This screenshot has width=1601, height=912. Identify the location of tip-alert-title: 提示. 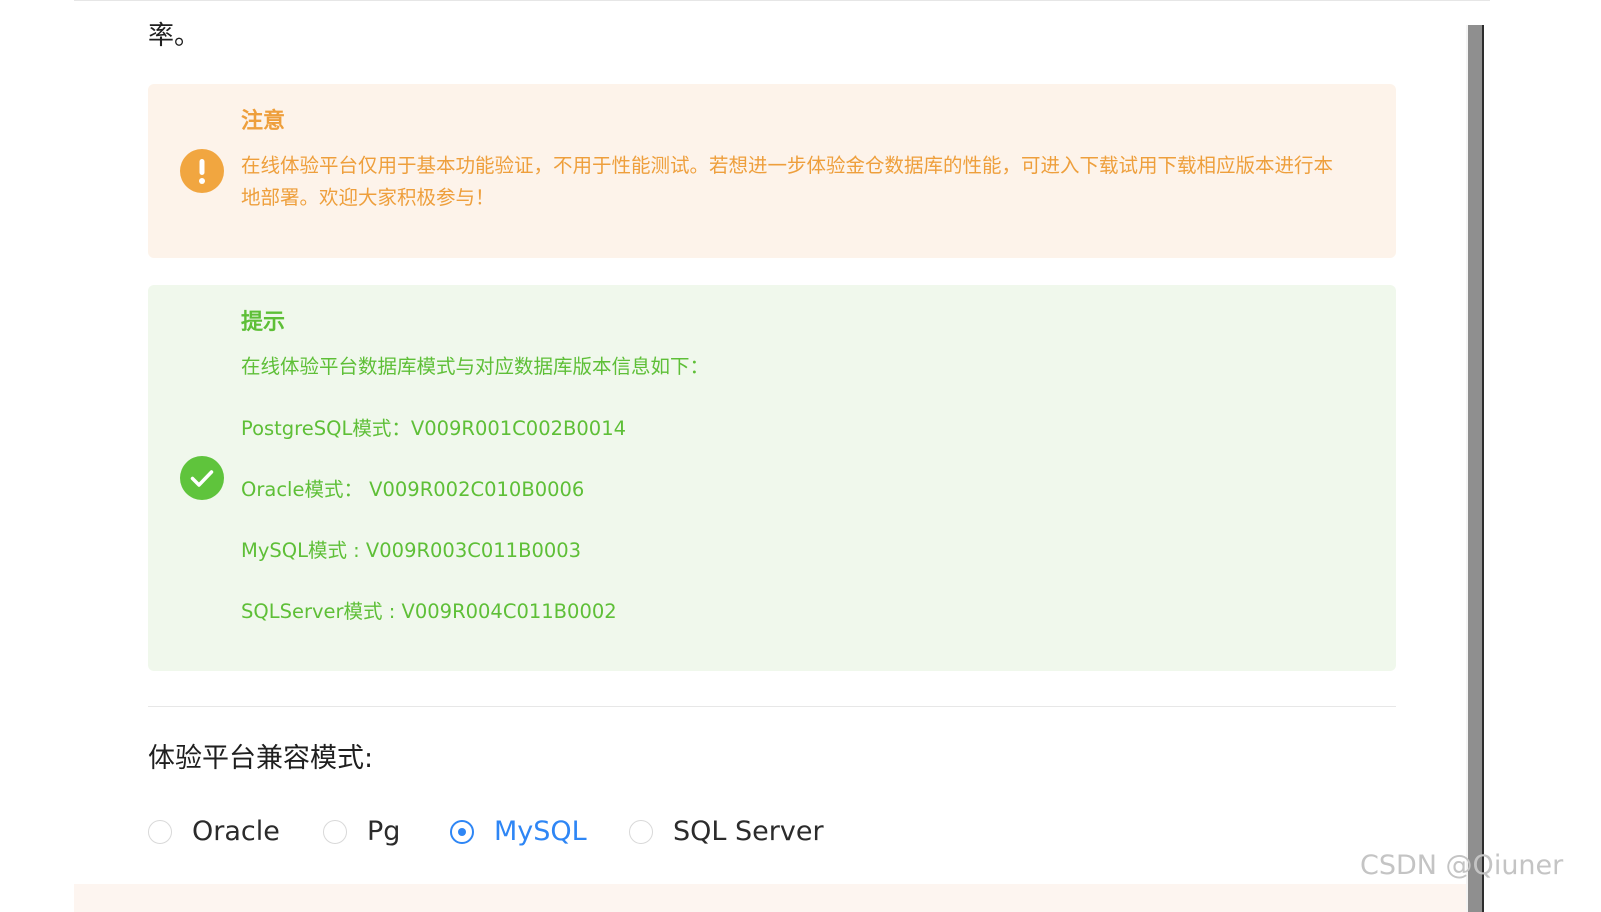
(263, 322).